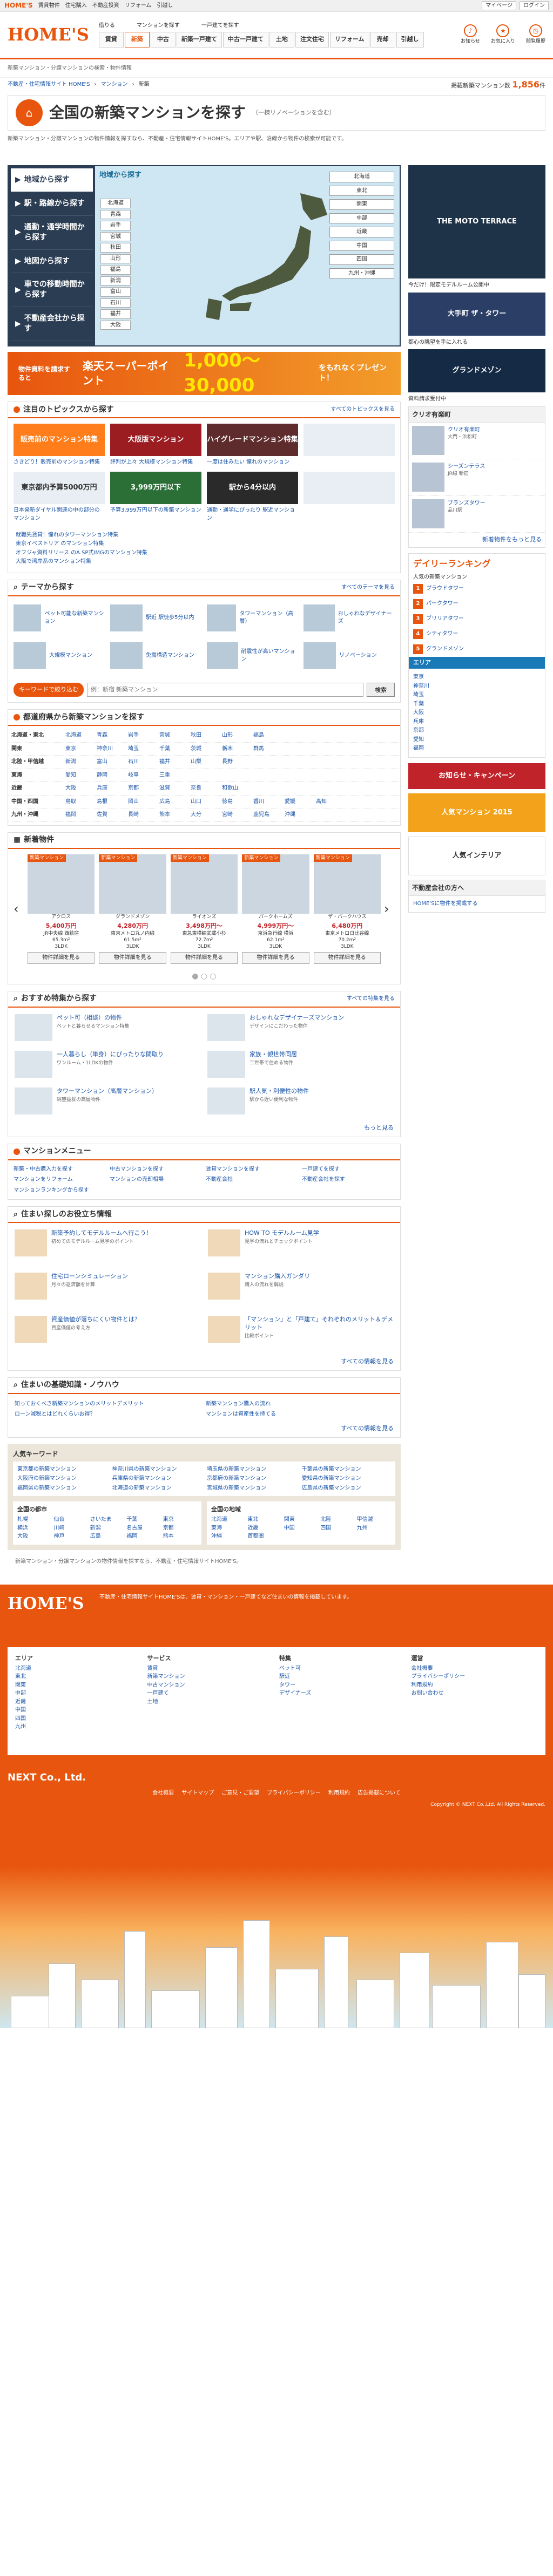 The height and width of the screenshot is (2576, 553). What do you see at coordinates (252, 656) in the screenshot?
I see `theme-item: 耐震性が高いマンション` at bounding box center [252, 656].